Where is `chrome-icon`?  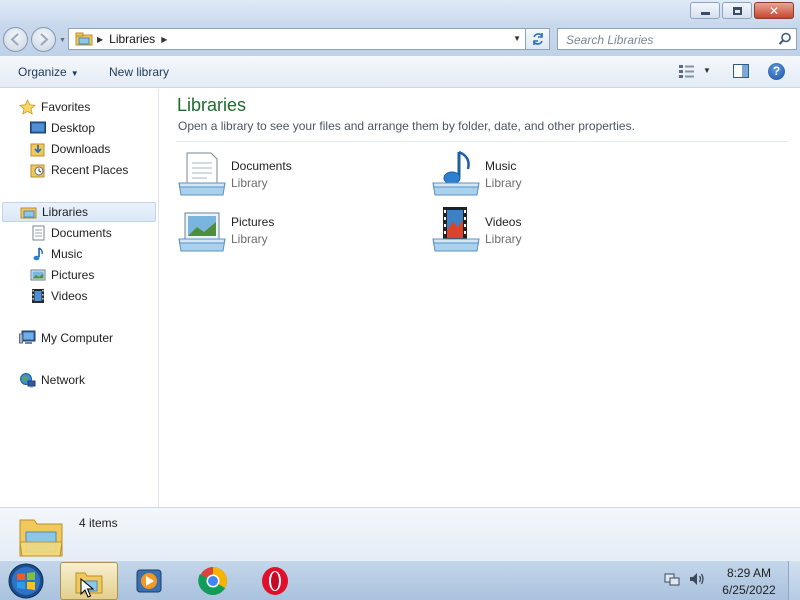 chrome-icon is located at coordinates (212, 581).